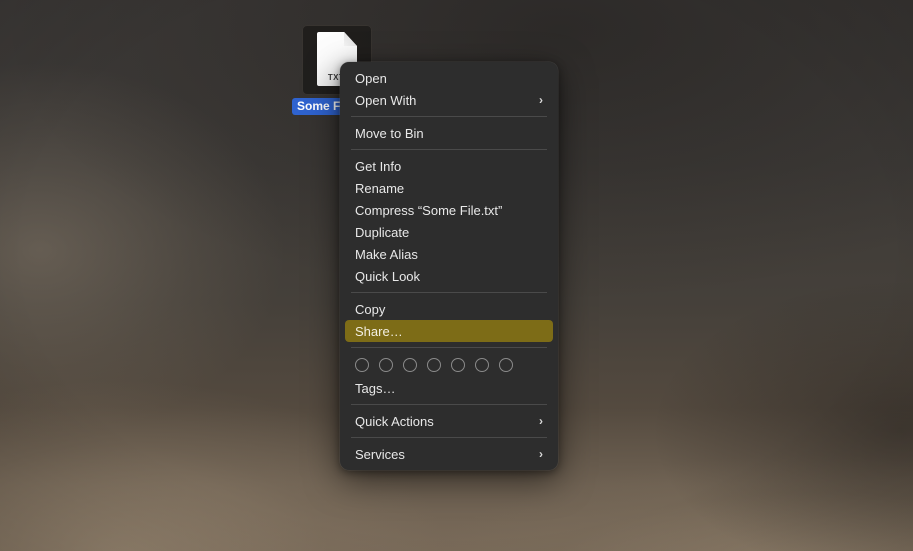  Describe the element at coordinates (319, 106) in the screenshot. I see `file-name-label: Some F` at that location.